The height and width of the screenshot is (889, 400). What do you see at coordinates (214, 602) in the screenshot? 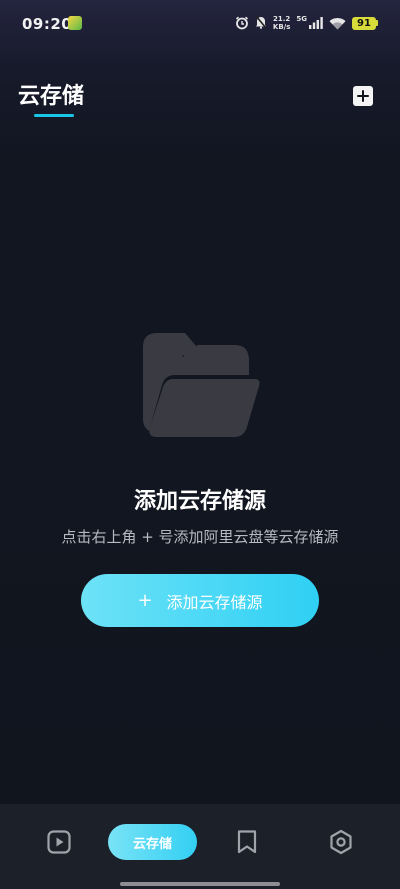
I see `add-cloud-storage-label: 添加云存储源` at bounding box center [214, 602].